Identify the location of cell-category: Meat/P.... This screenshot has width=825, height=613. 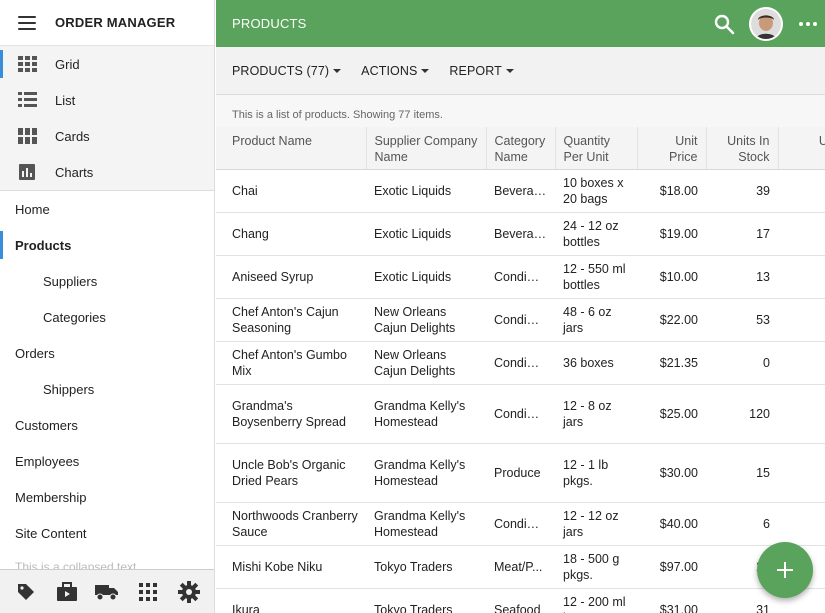
(520, 567).